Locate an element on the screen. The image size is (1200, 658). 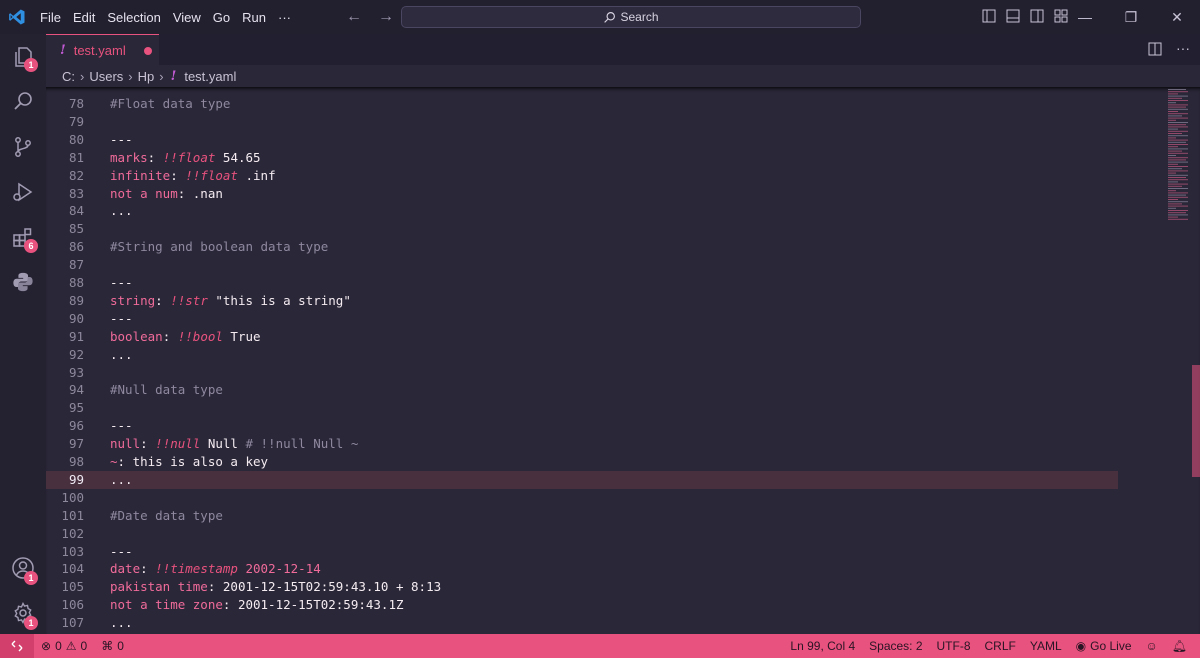
extensions-button: 6 is located at coordinates (23, 237).